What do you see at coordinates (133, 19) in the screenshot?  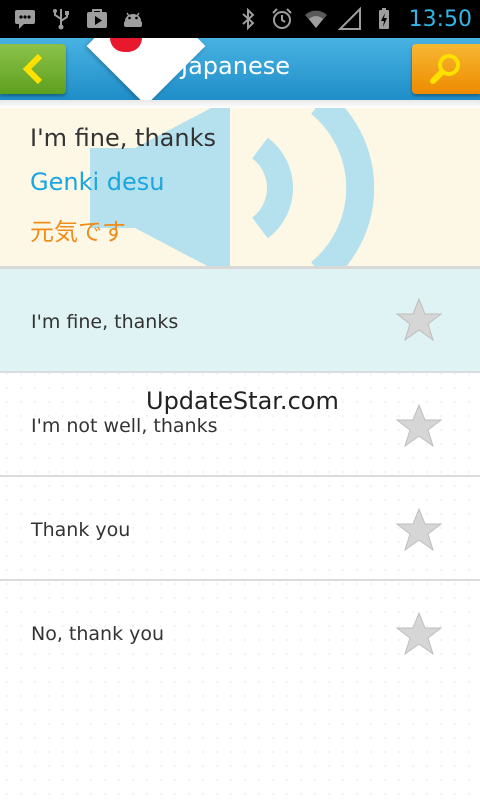 I see `android-icon` at bounding box center [133, 19].